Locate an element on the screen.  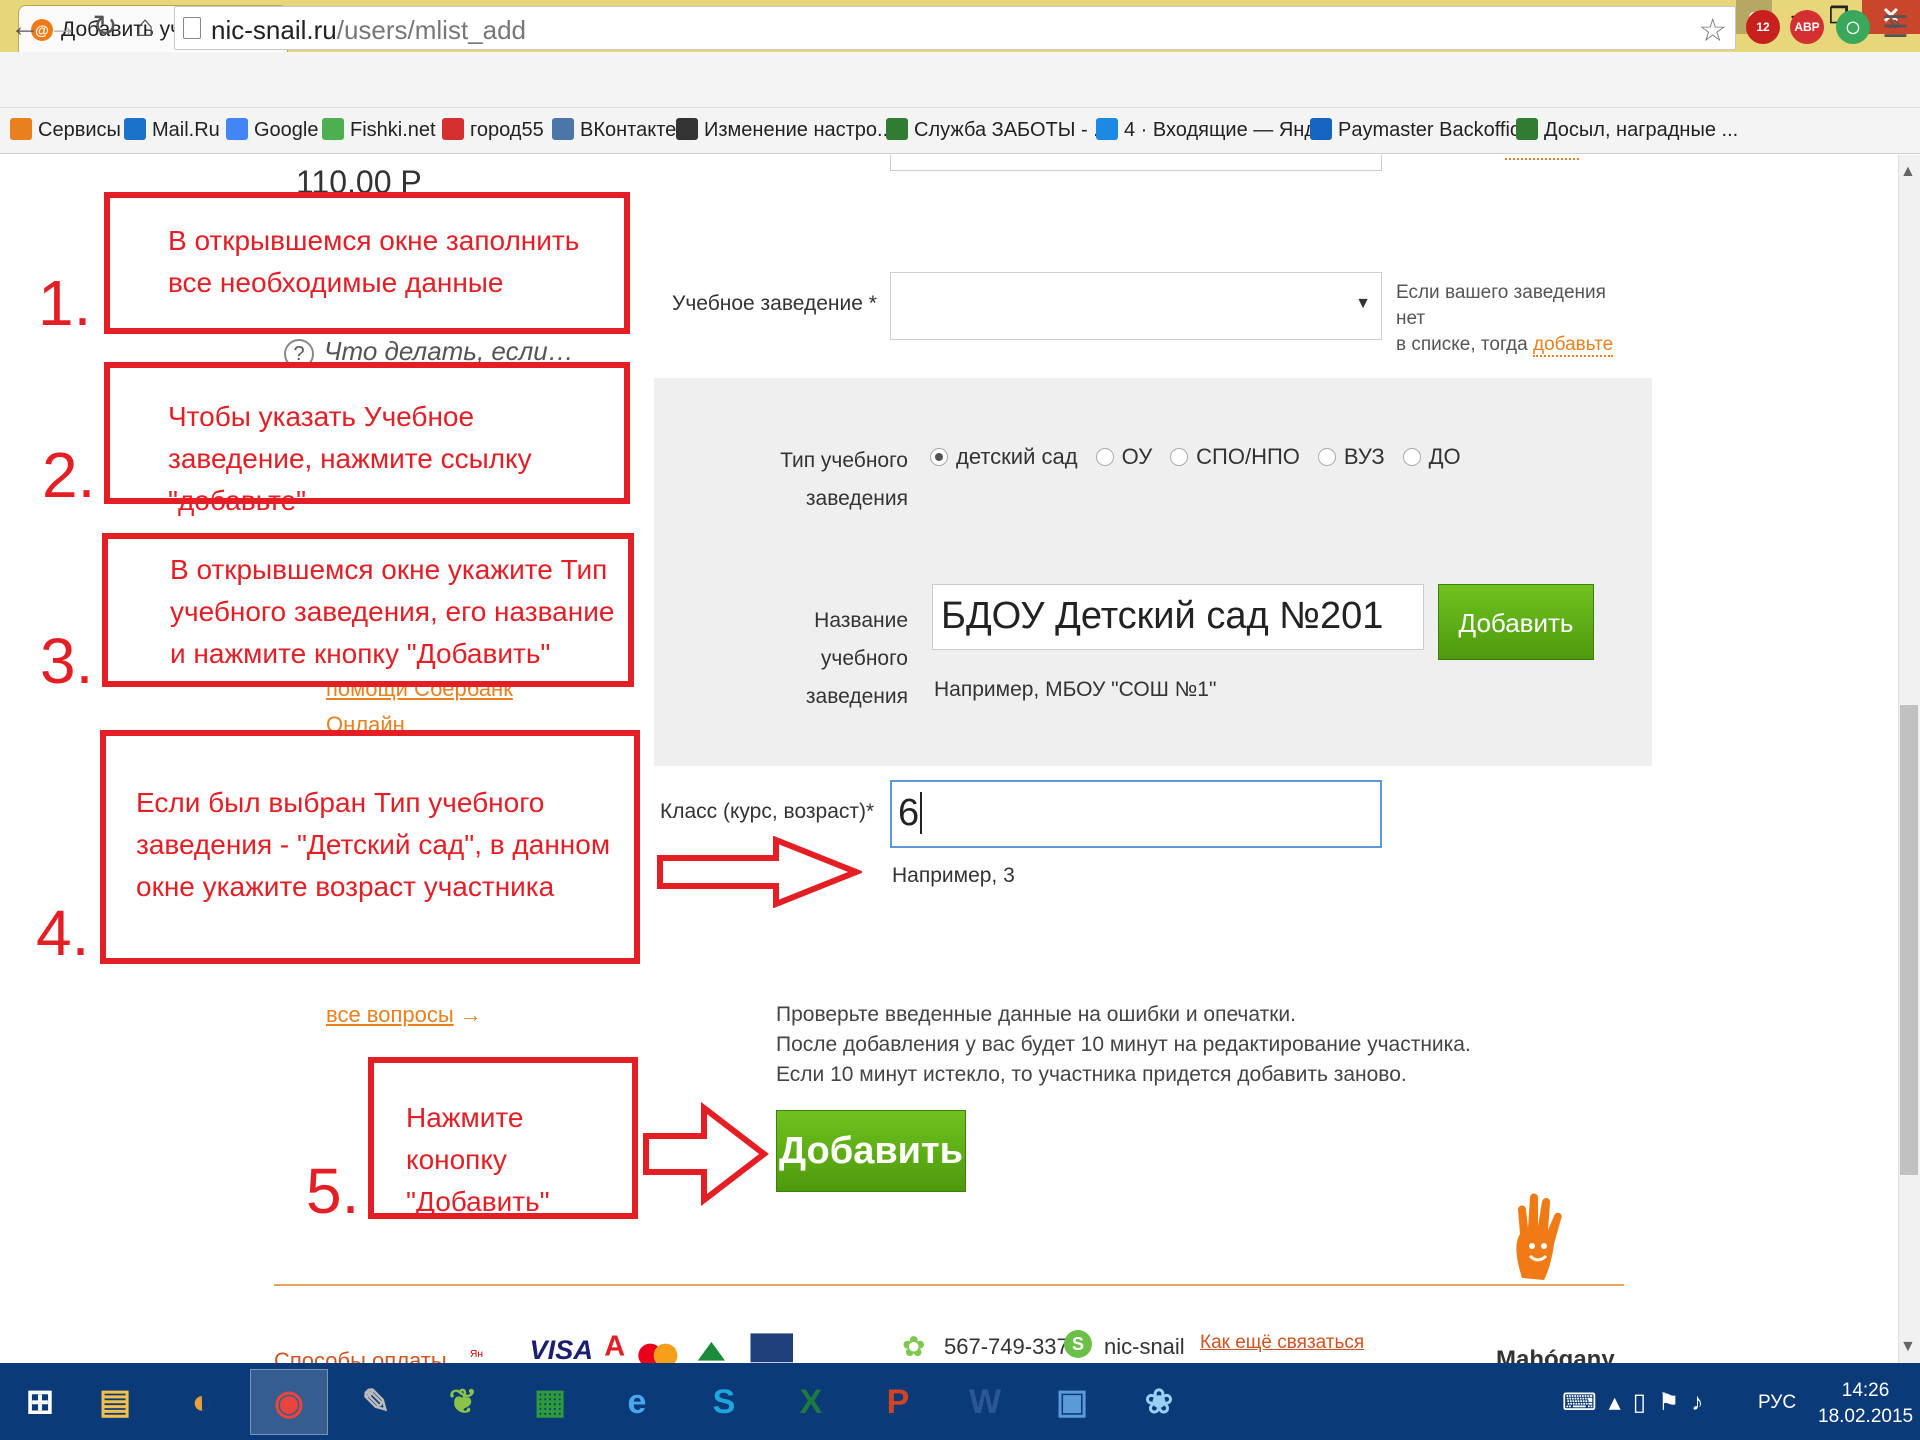
svg-text: VISA is located at coordinates (561, 1349).